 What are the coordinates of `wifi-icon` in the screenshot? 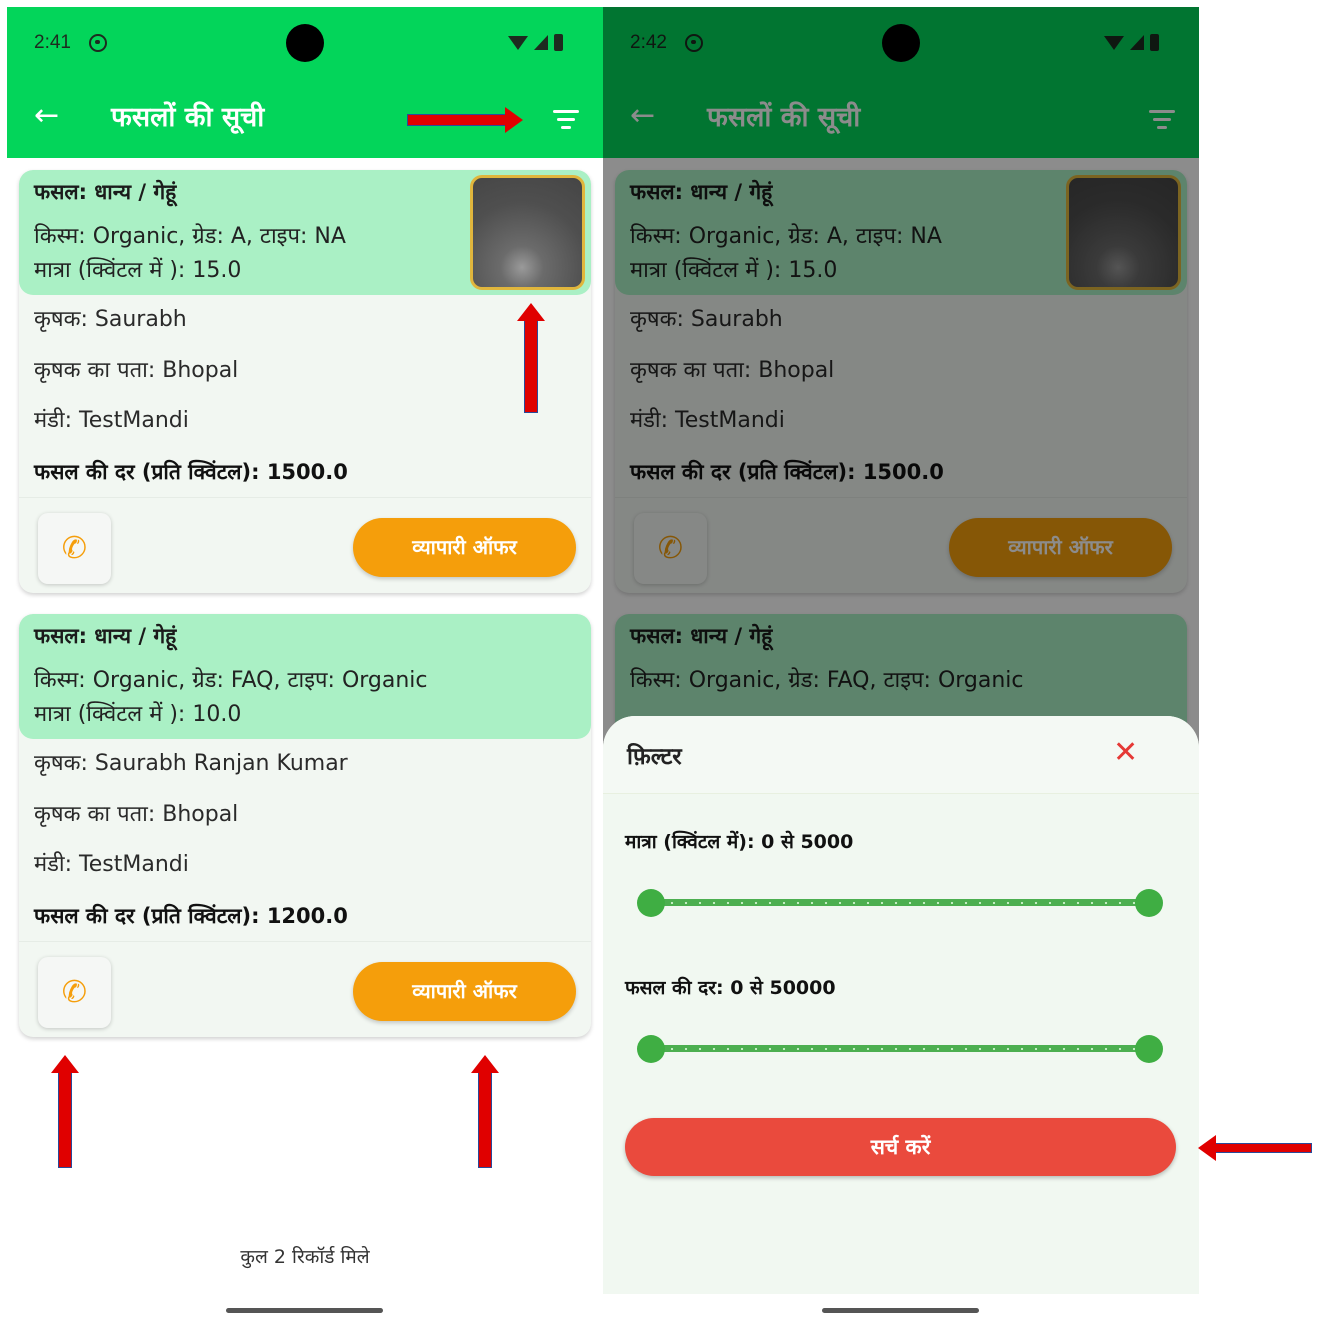 It's located at (518, 42).